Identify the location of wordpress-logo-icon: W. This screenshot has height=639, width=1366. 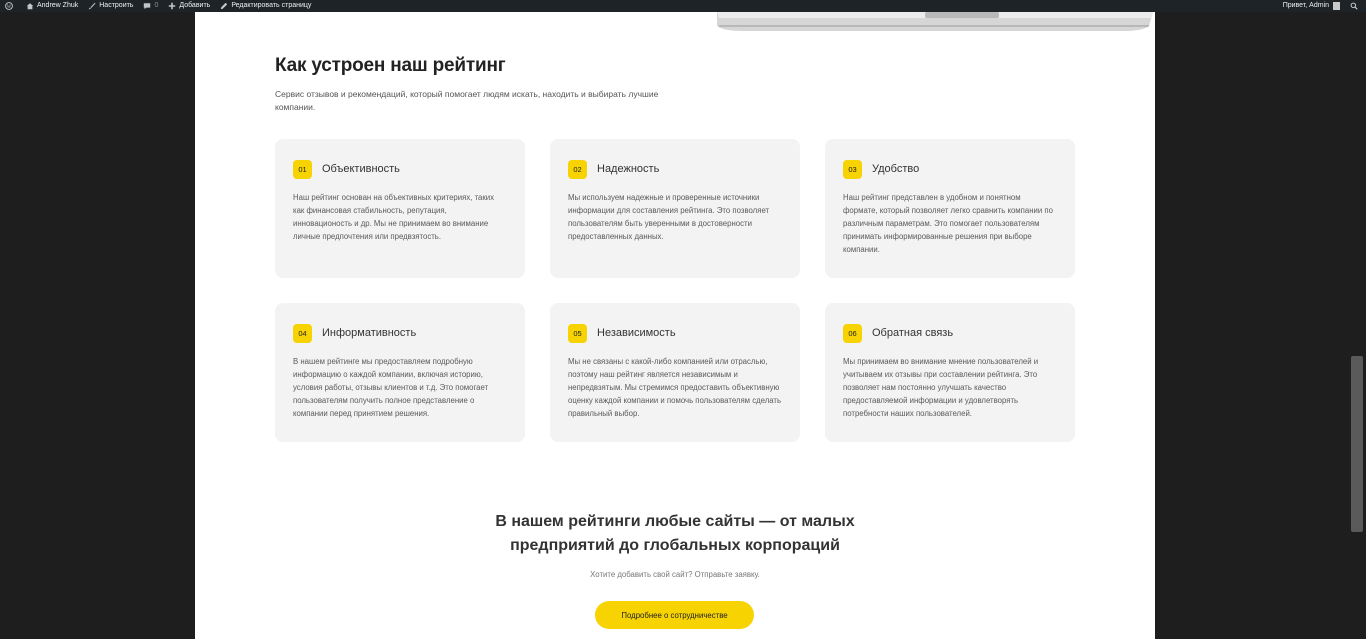
(10, 6).